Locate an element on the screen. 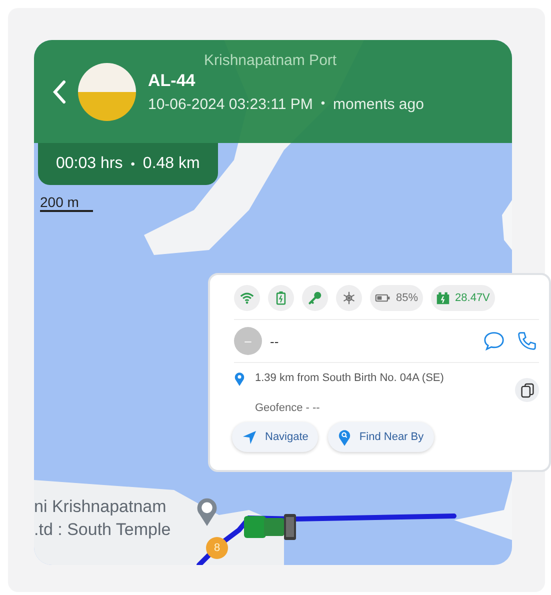  truck-icon is located at coordinates (271, 527).